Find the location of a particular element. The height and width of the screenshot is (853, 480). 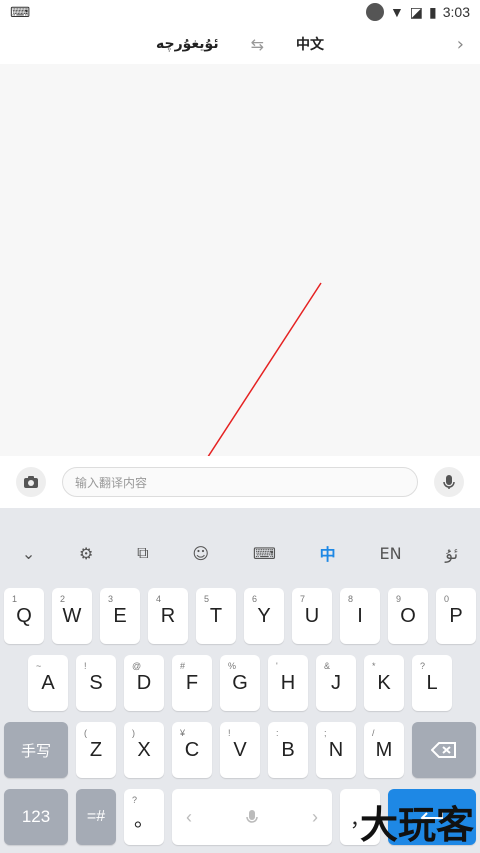

key-label: Q is located at coordinates (24, 615).